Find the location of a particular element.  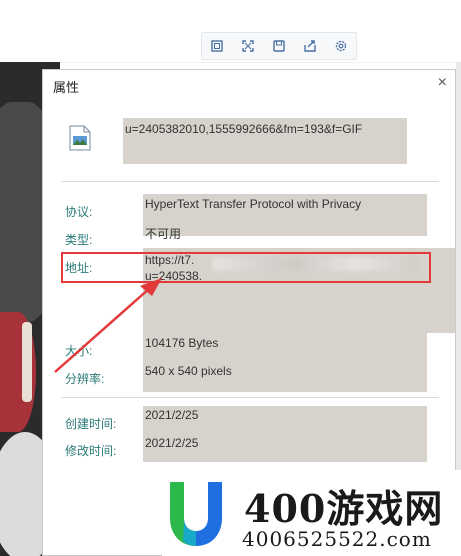

site-watermark: 400游戏网 4006525522.com is located at coordinates (311, 513).